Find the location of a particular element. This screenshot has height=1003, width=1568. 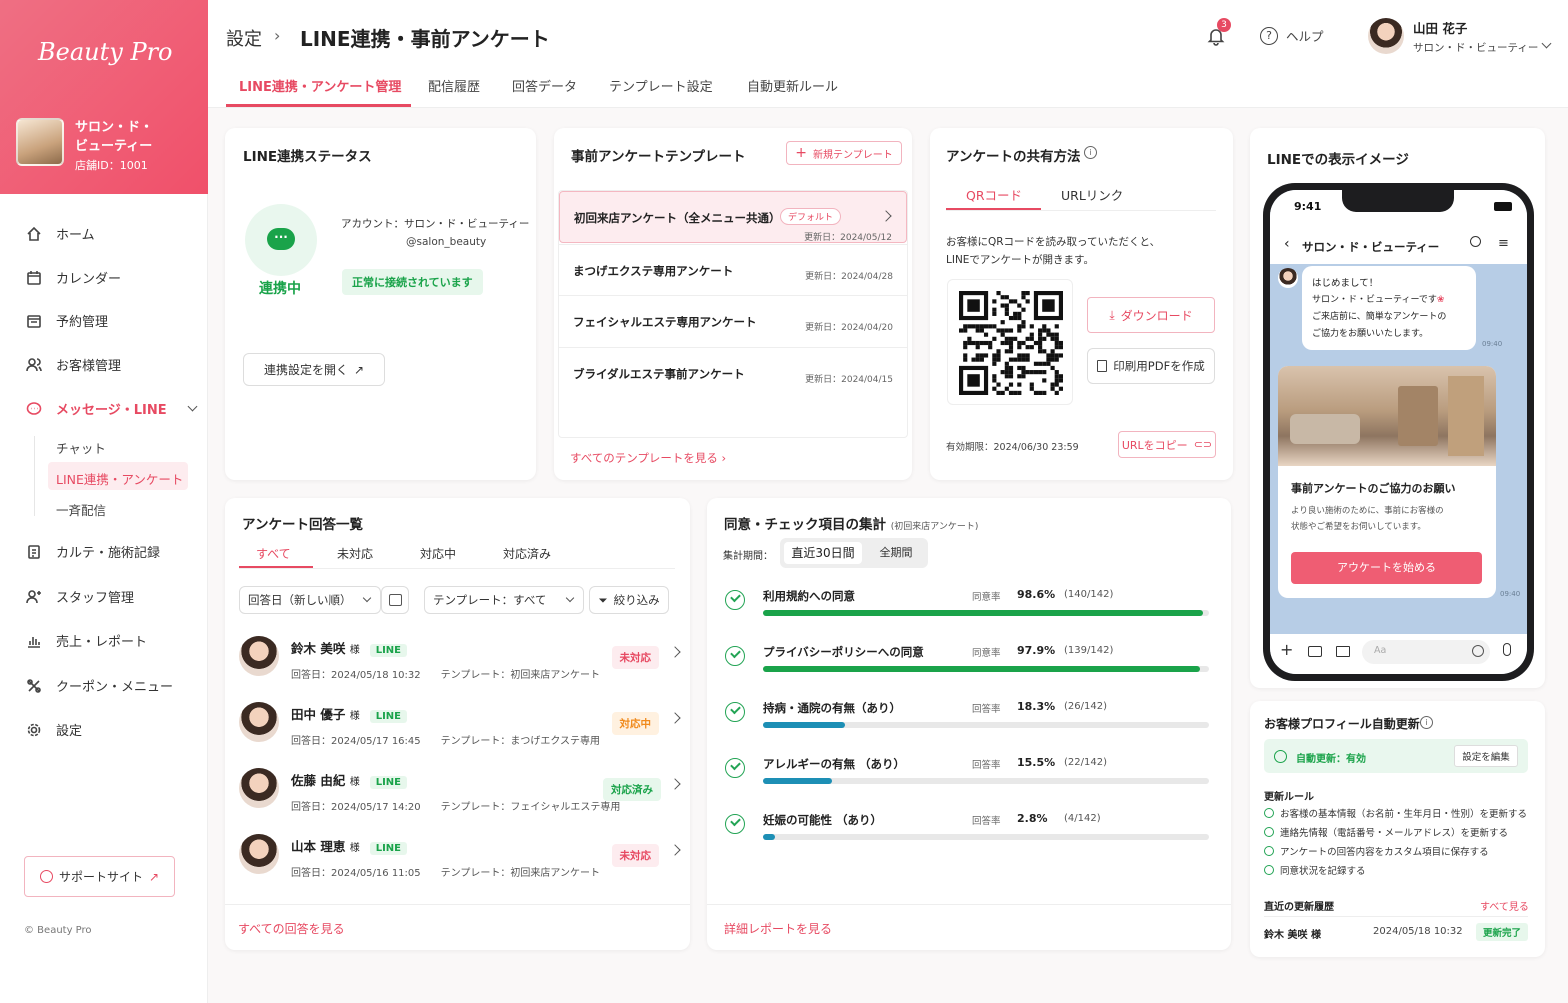

template-filter-select: テンプレート：すべて is located at coordinates (504, 600).